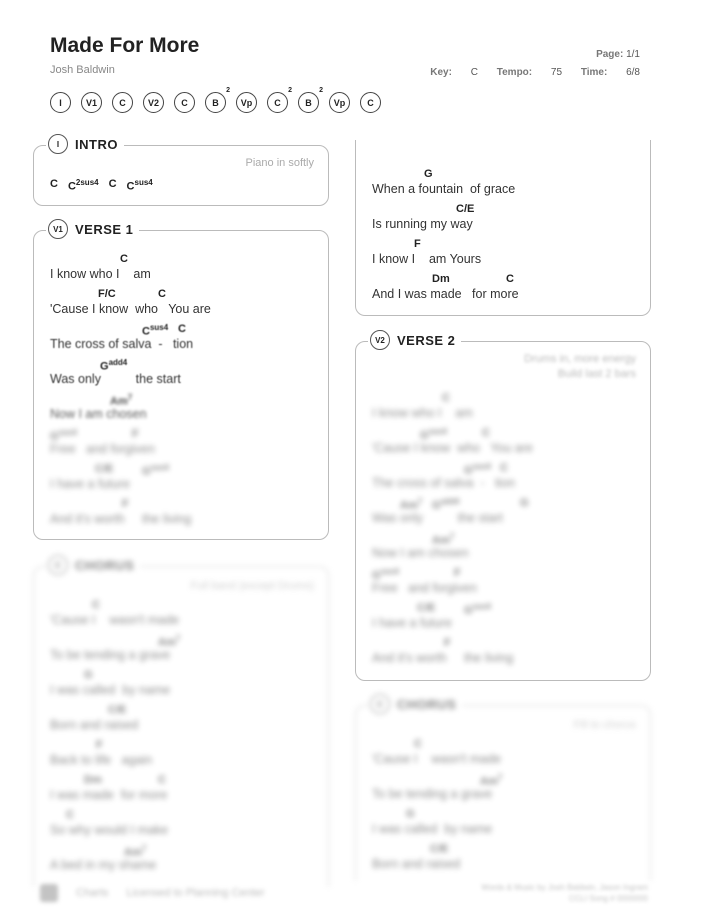 This screenshot has height=923, width=714. I want to click on section-name: VERSE 2, so click(426, 340).